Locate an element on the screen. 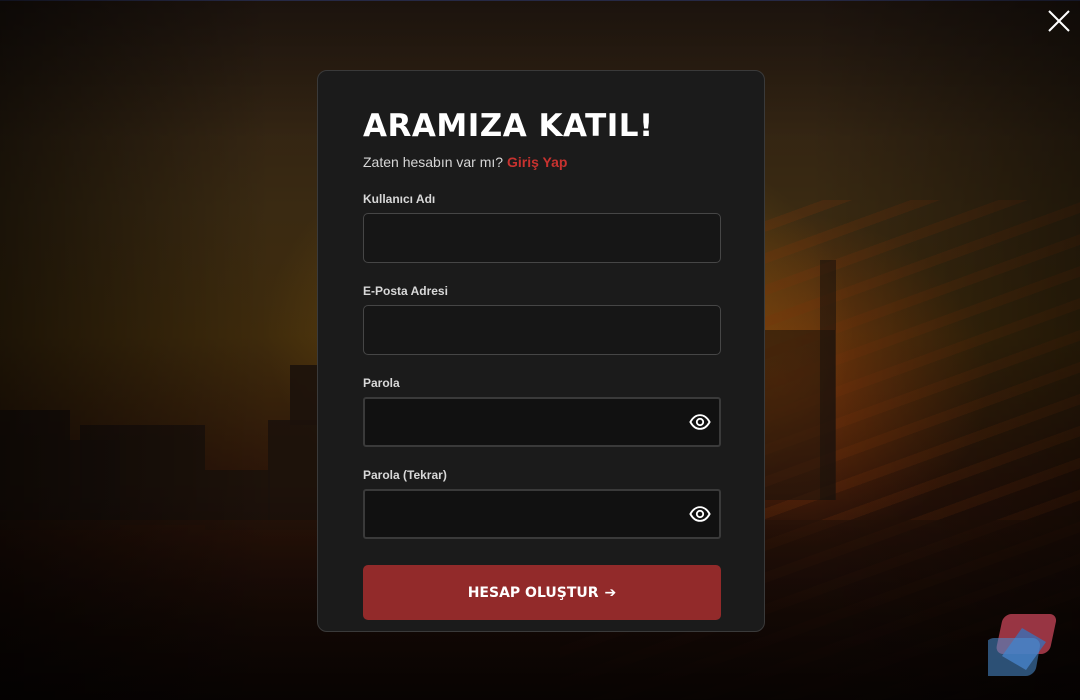 The image size is (1080, 700). username-field-wrap is located at coordinates (542, 238).